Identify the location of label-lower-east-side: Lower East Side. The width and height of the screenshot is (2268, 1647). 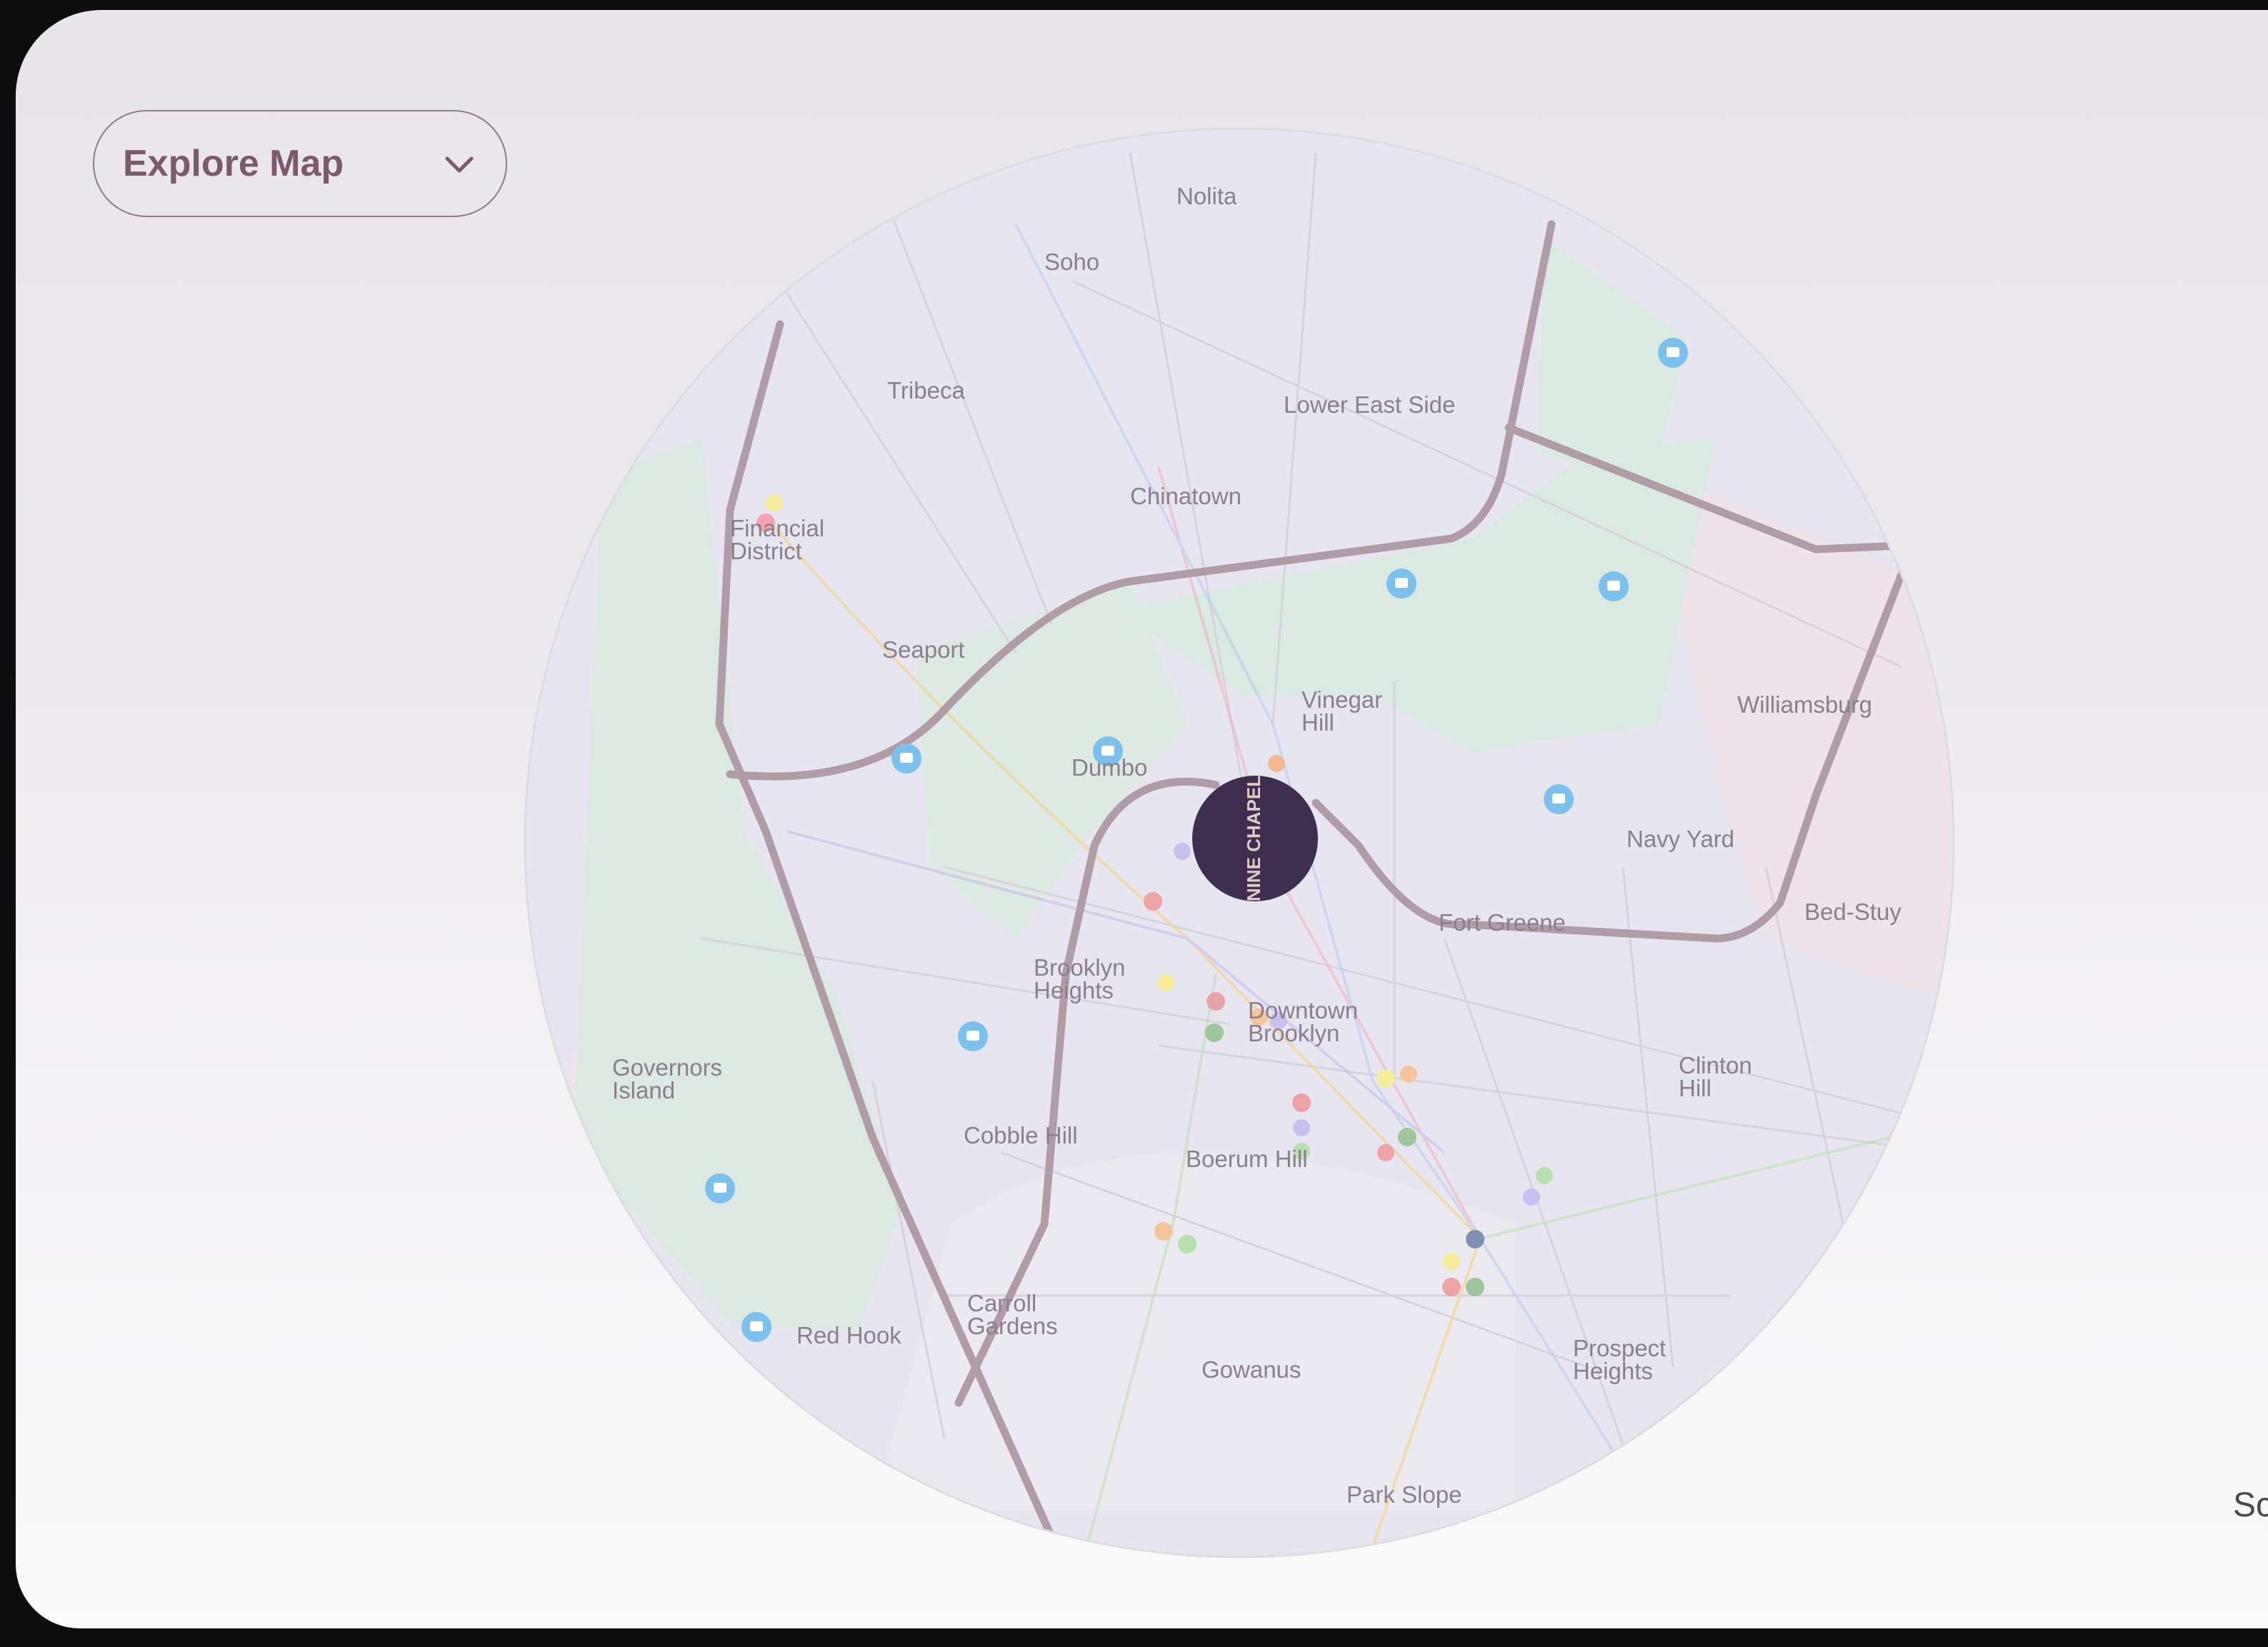
(1370, 405).